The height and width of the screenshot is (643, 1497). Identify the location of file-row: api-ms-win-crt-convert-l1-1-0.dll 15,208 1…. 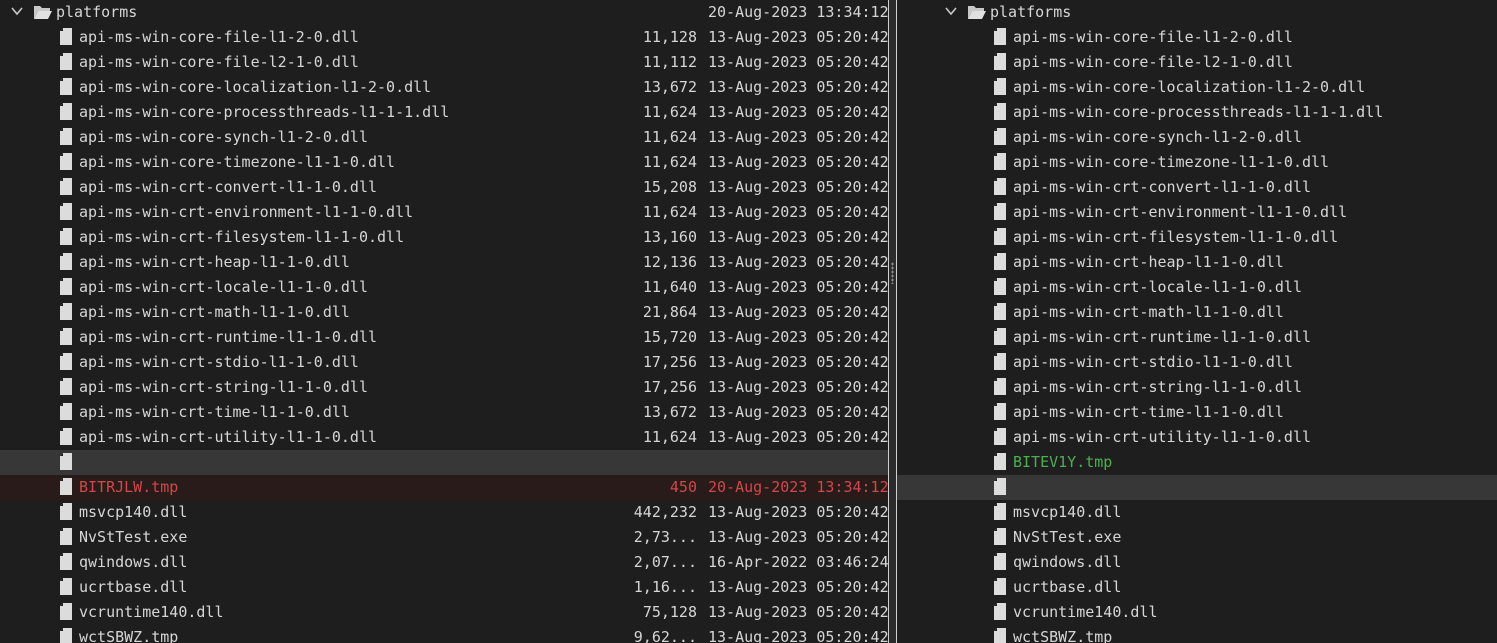
(444, 187).